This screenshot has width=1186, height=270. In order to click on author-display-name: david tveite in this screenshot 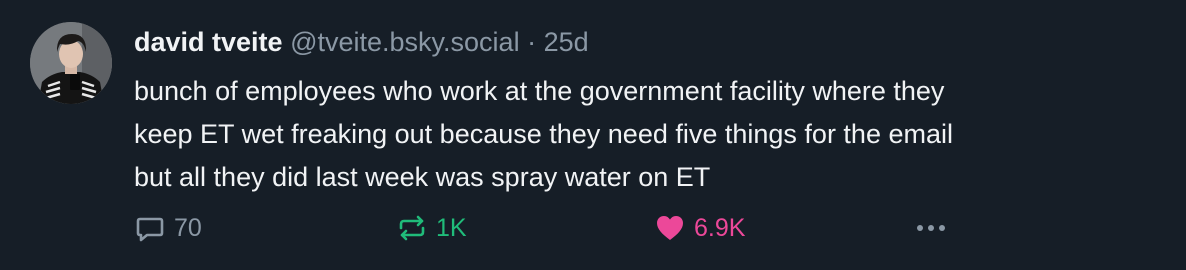, I will do `click(208, 42)`.